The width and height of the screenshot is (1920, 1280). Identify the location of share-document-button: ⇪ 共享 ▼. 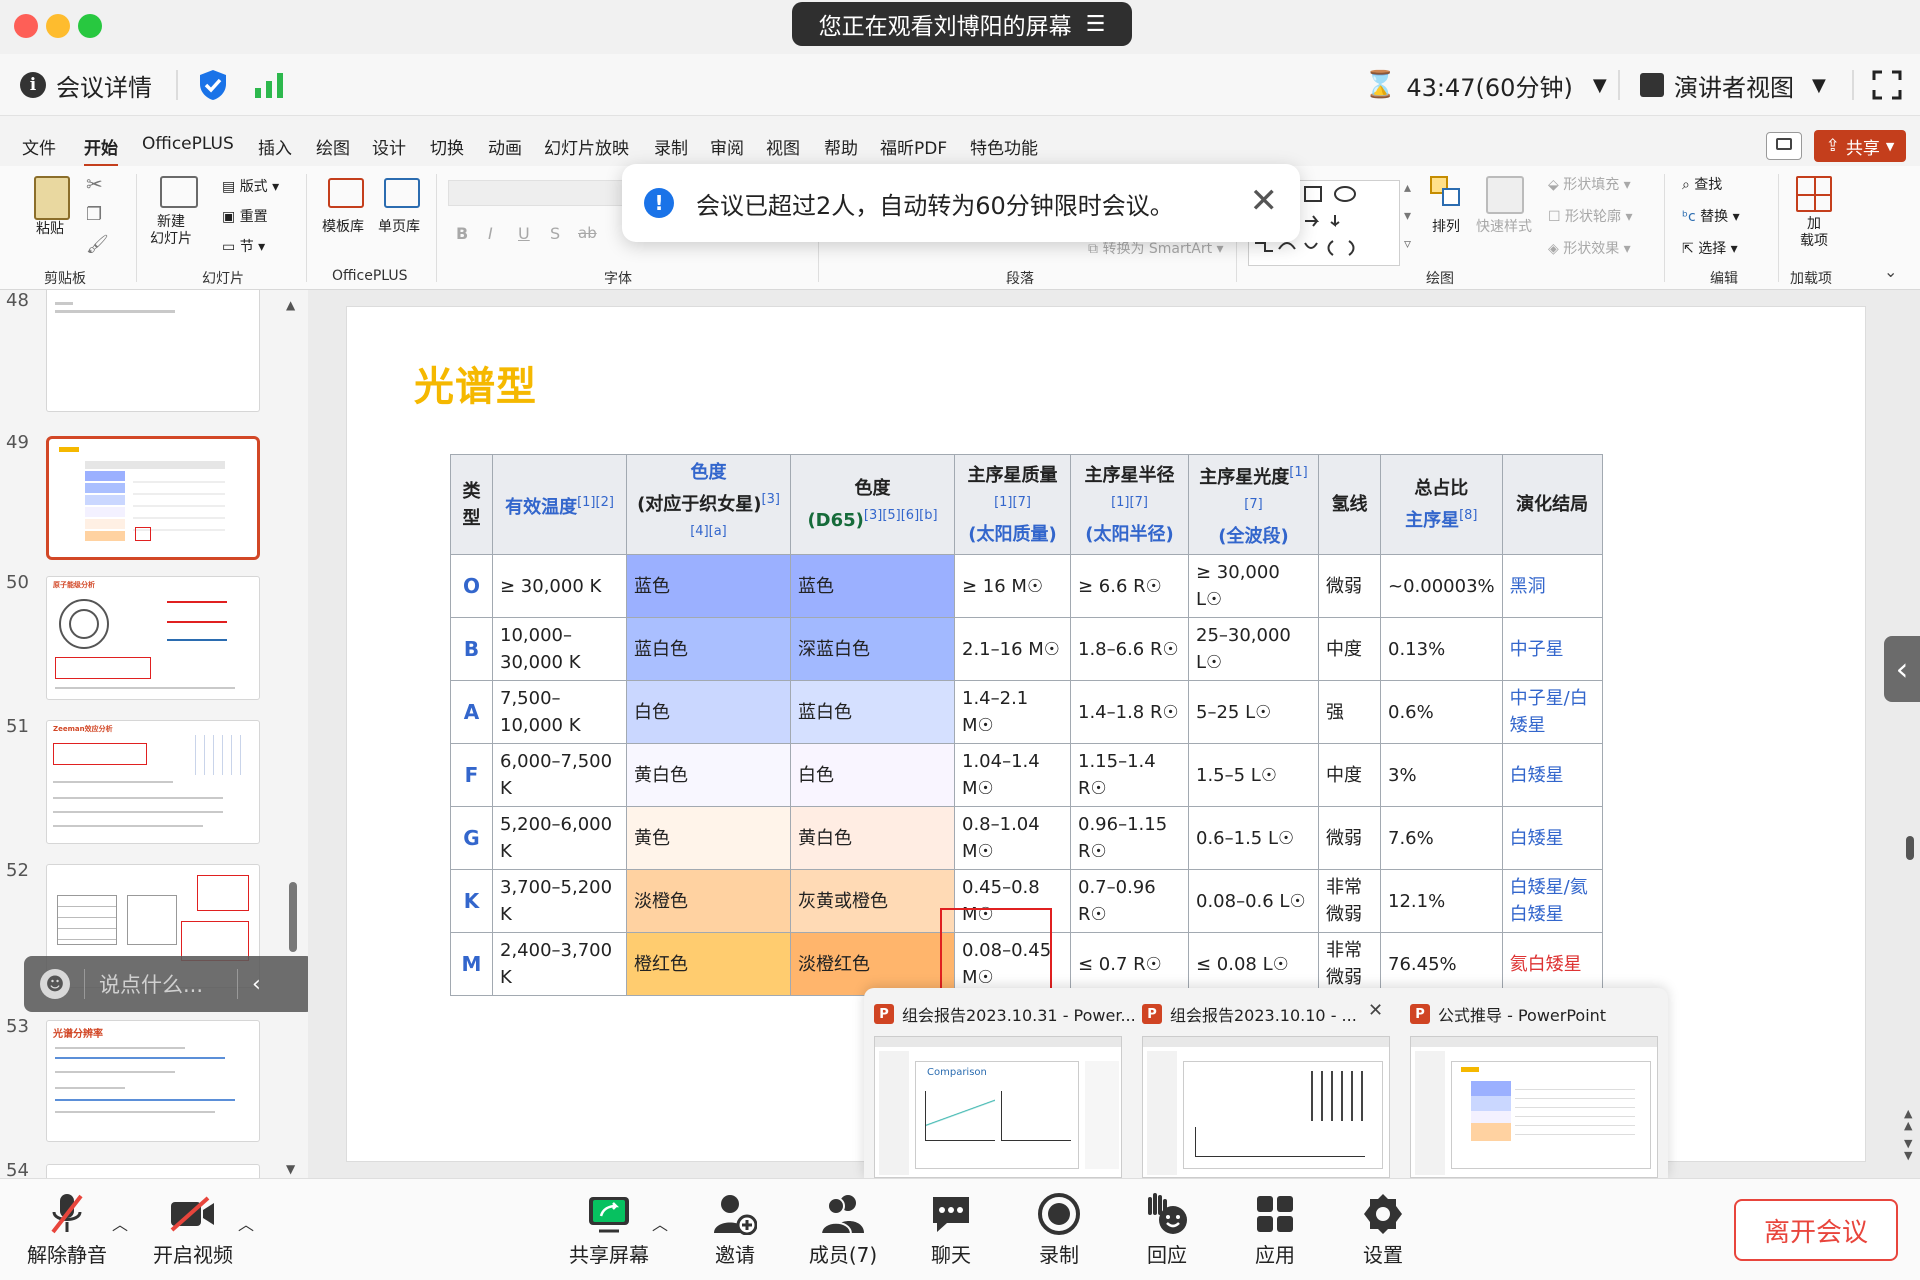
(1860, 146).